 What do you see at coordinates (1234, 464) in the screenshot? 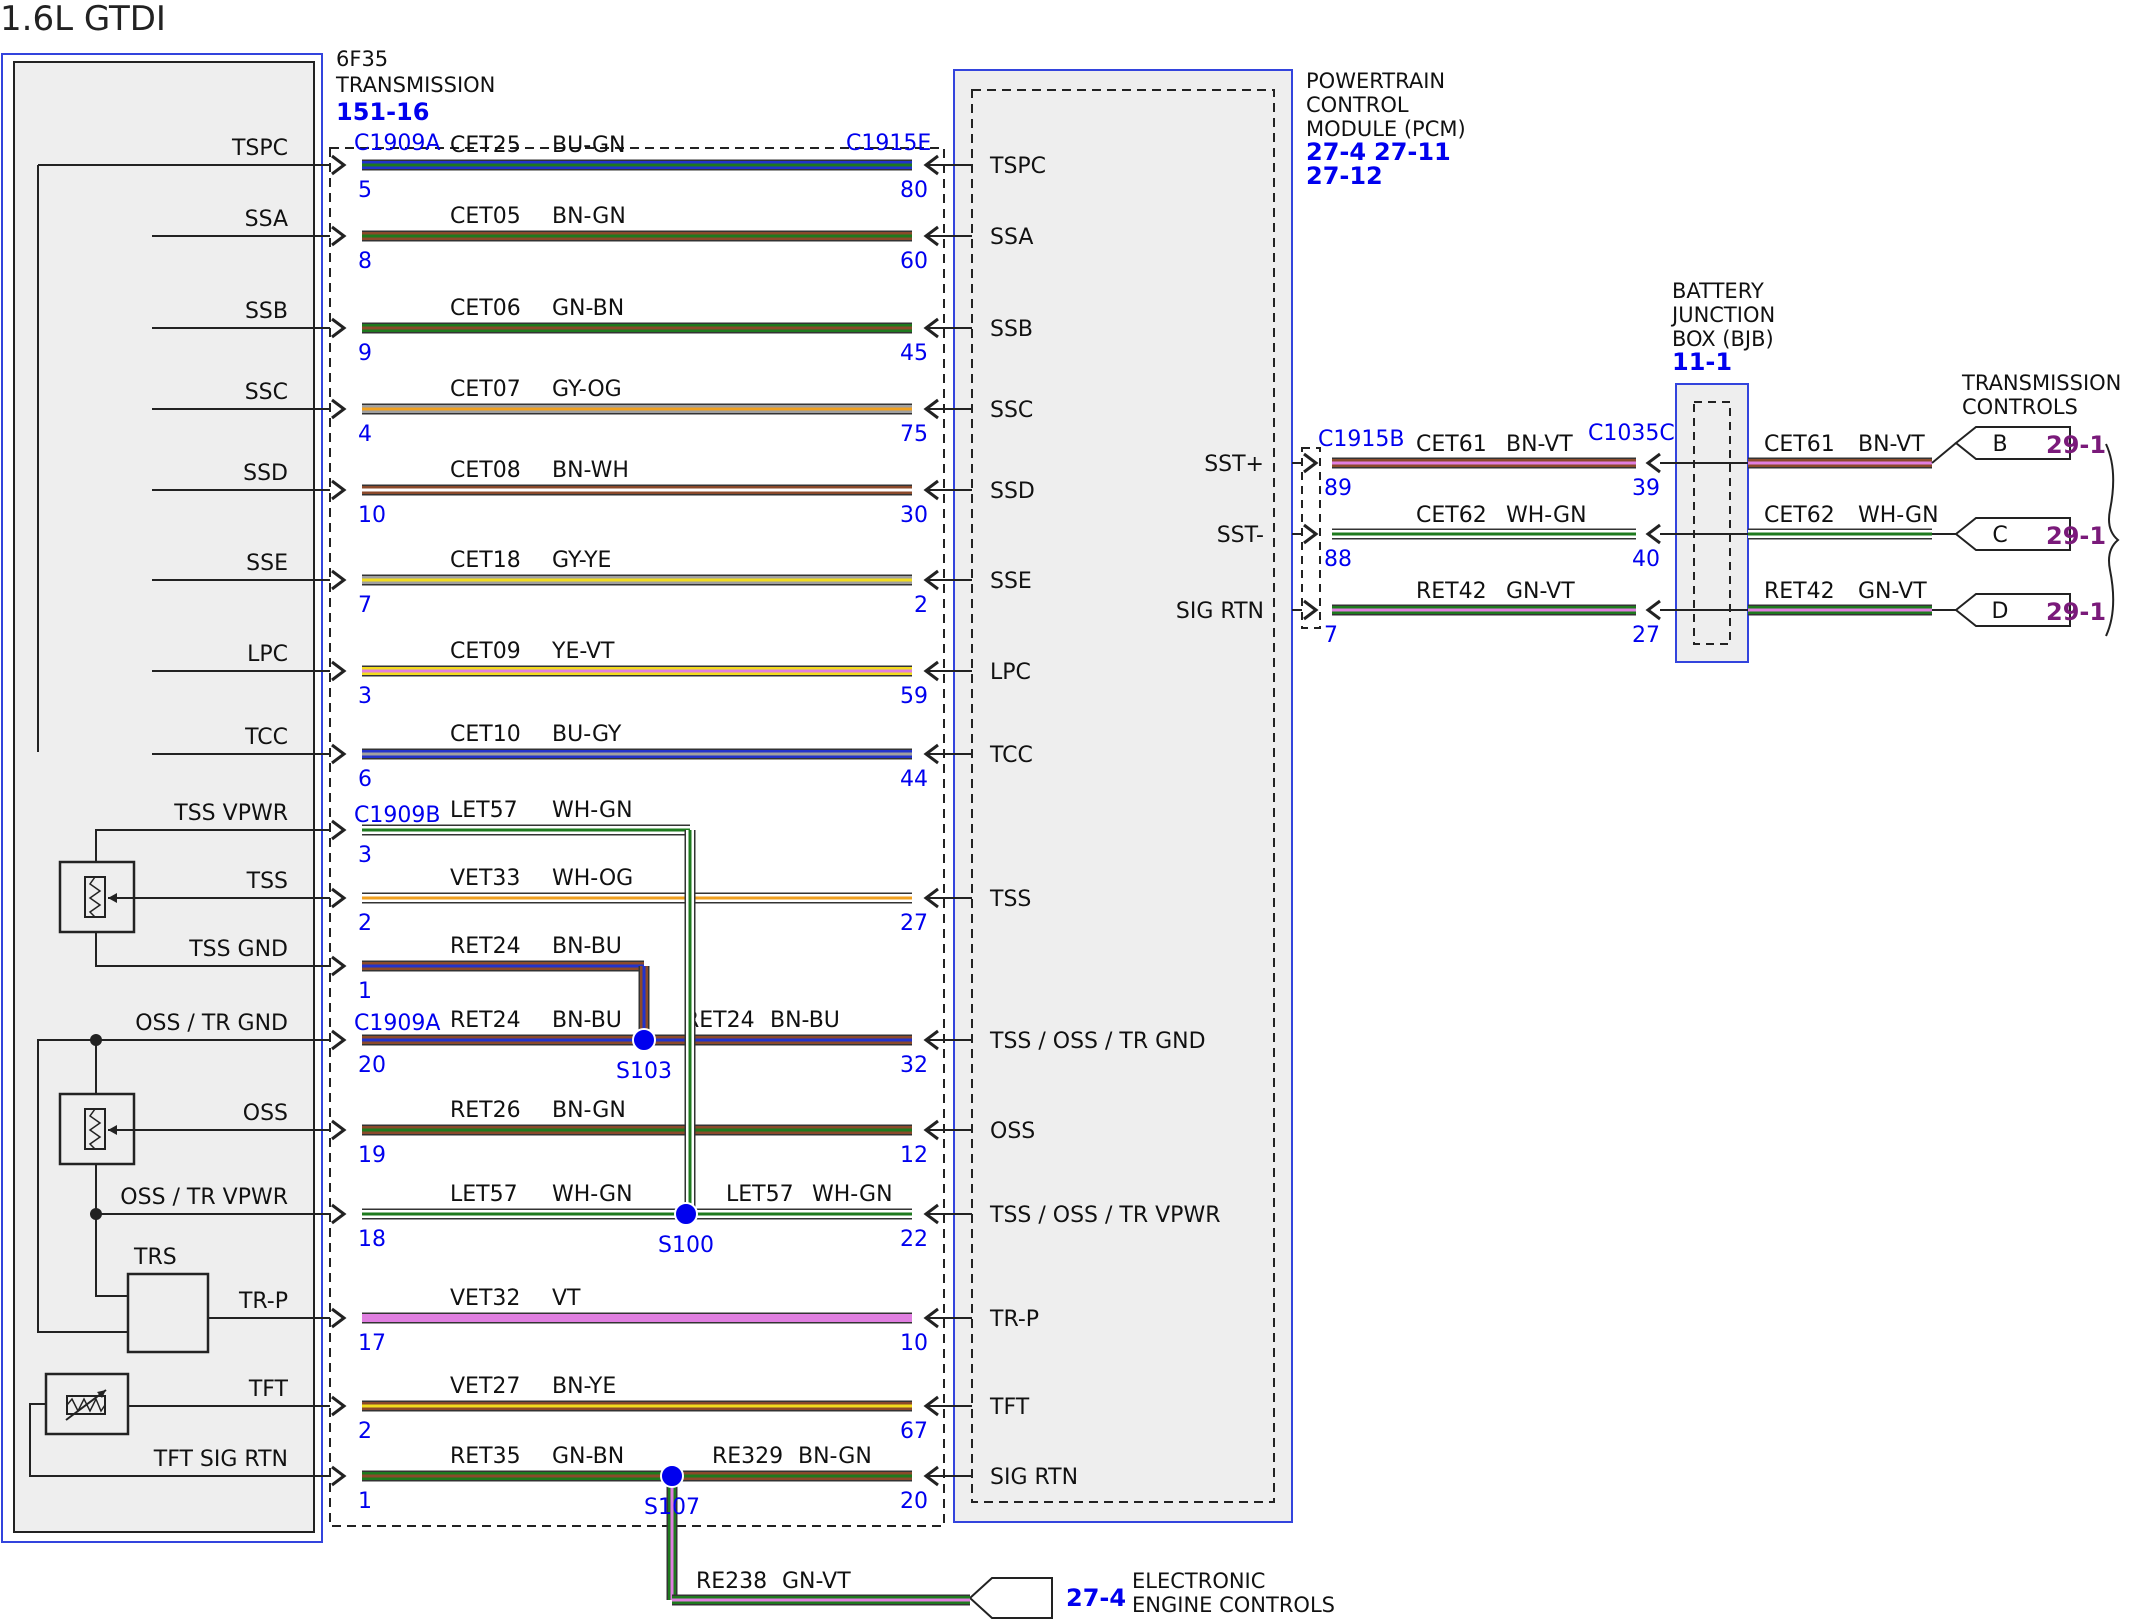
I see `pcm-pin-label: SST+` at bounding box center [1234, 464].